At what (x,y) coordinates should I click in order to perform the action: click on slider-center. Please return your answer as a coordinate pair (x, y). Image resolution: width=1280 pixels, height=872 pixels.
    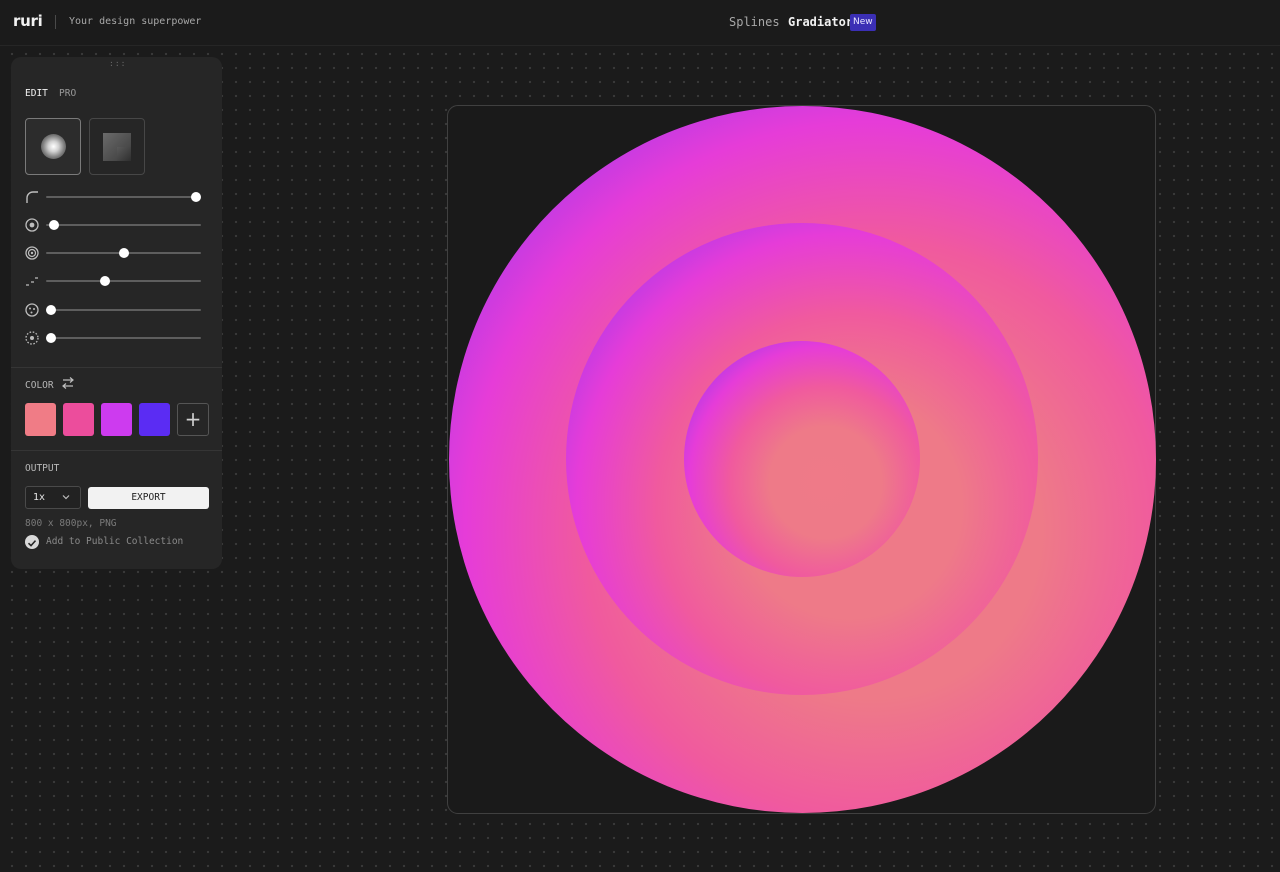
    Looking at the image, I should click on (116, 225).